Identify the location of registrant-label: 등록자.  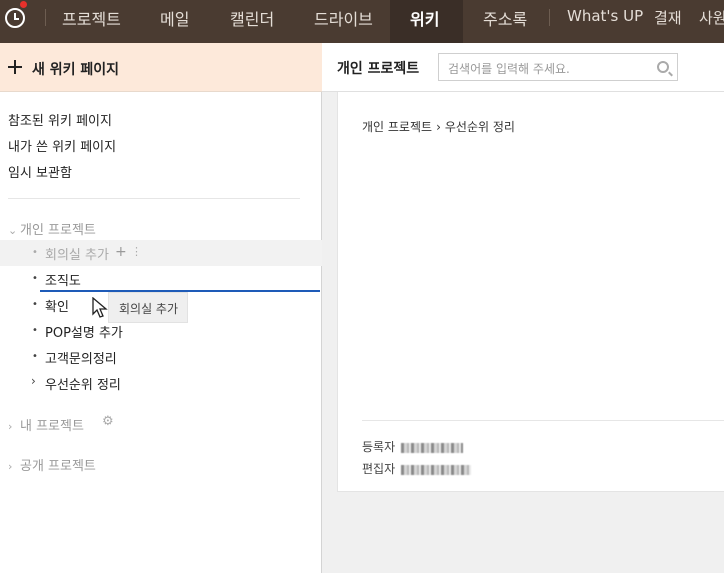
(379, 447).